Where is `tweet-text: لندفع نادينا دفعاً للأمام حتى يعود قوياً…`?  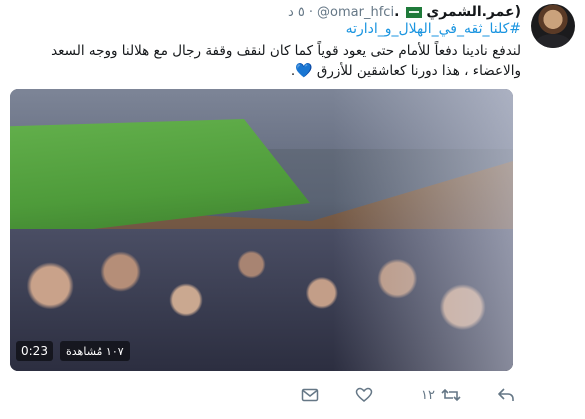 tweet-text: لندفع نادينا دفعاً للأمام حتى يعود قوياً… is located at coordinates (271, 61).